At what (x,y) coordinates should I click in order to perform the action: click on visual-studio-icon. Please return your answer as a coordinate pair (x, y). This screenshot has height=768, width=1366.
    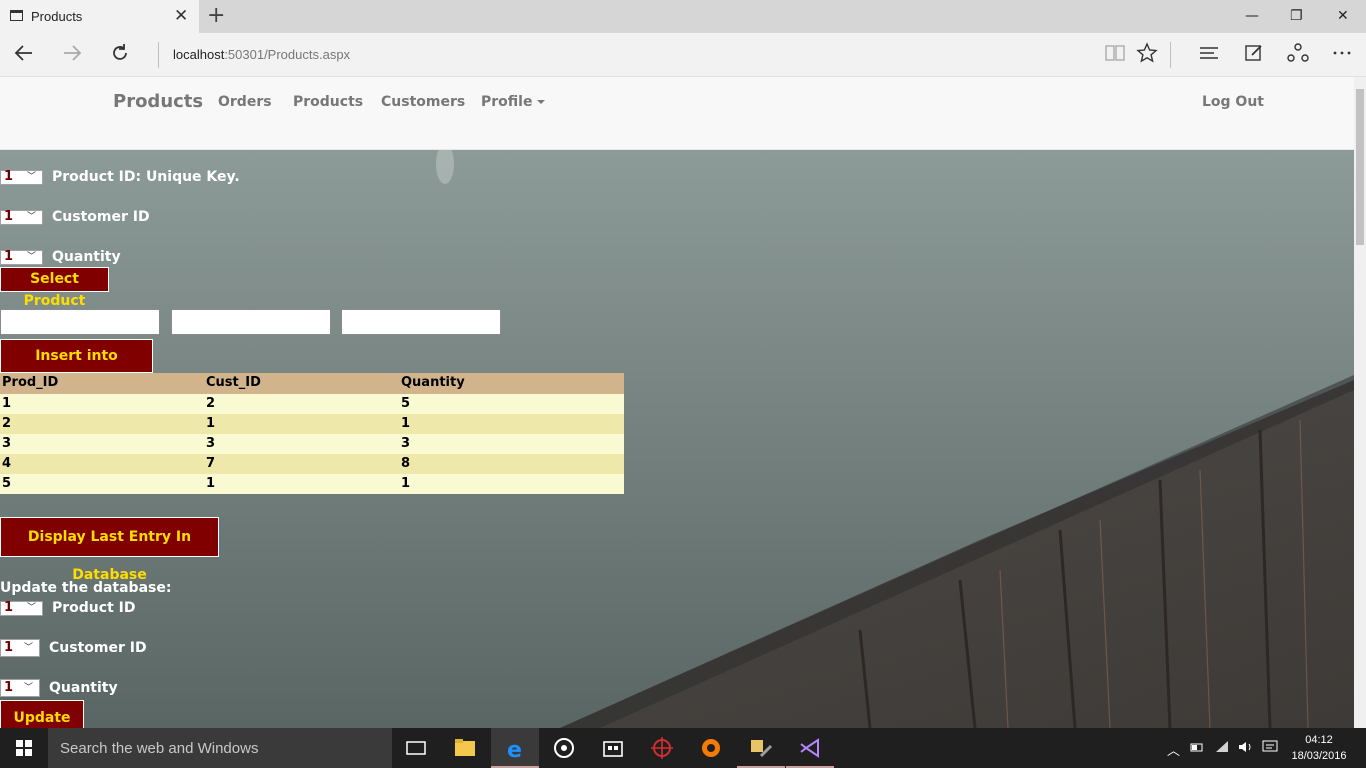
    Looking at the image, I should click on (810, 748).